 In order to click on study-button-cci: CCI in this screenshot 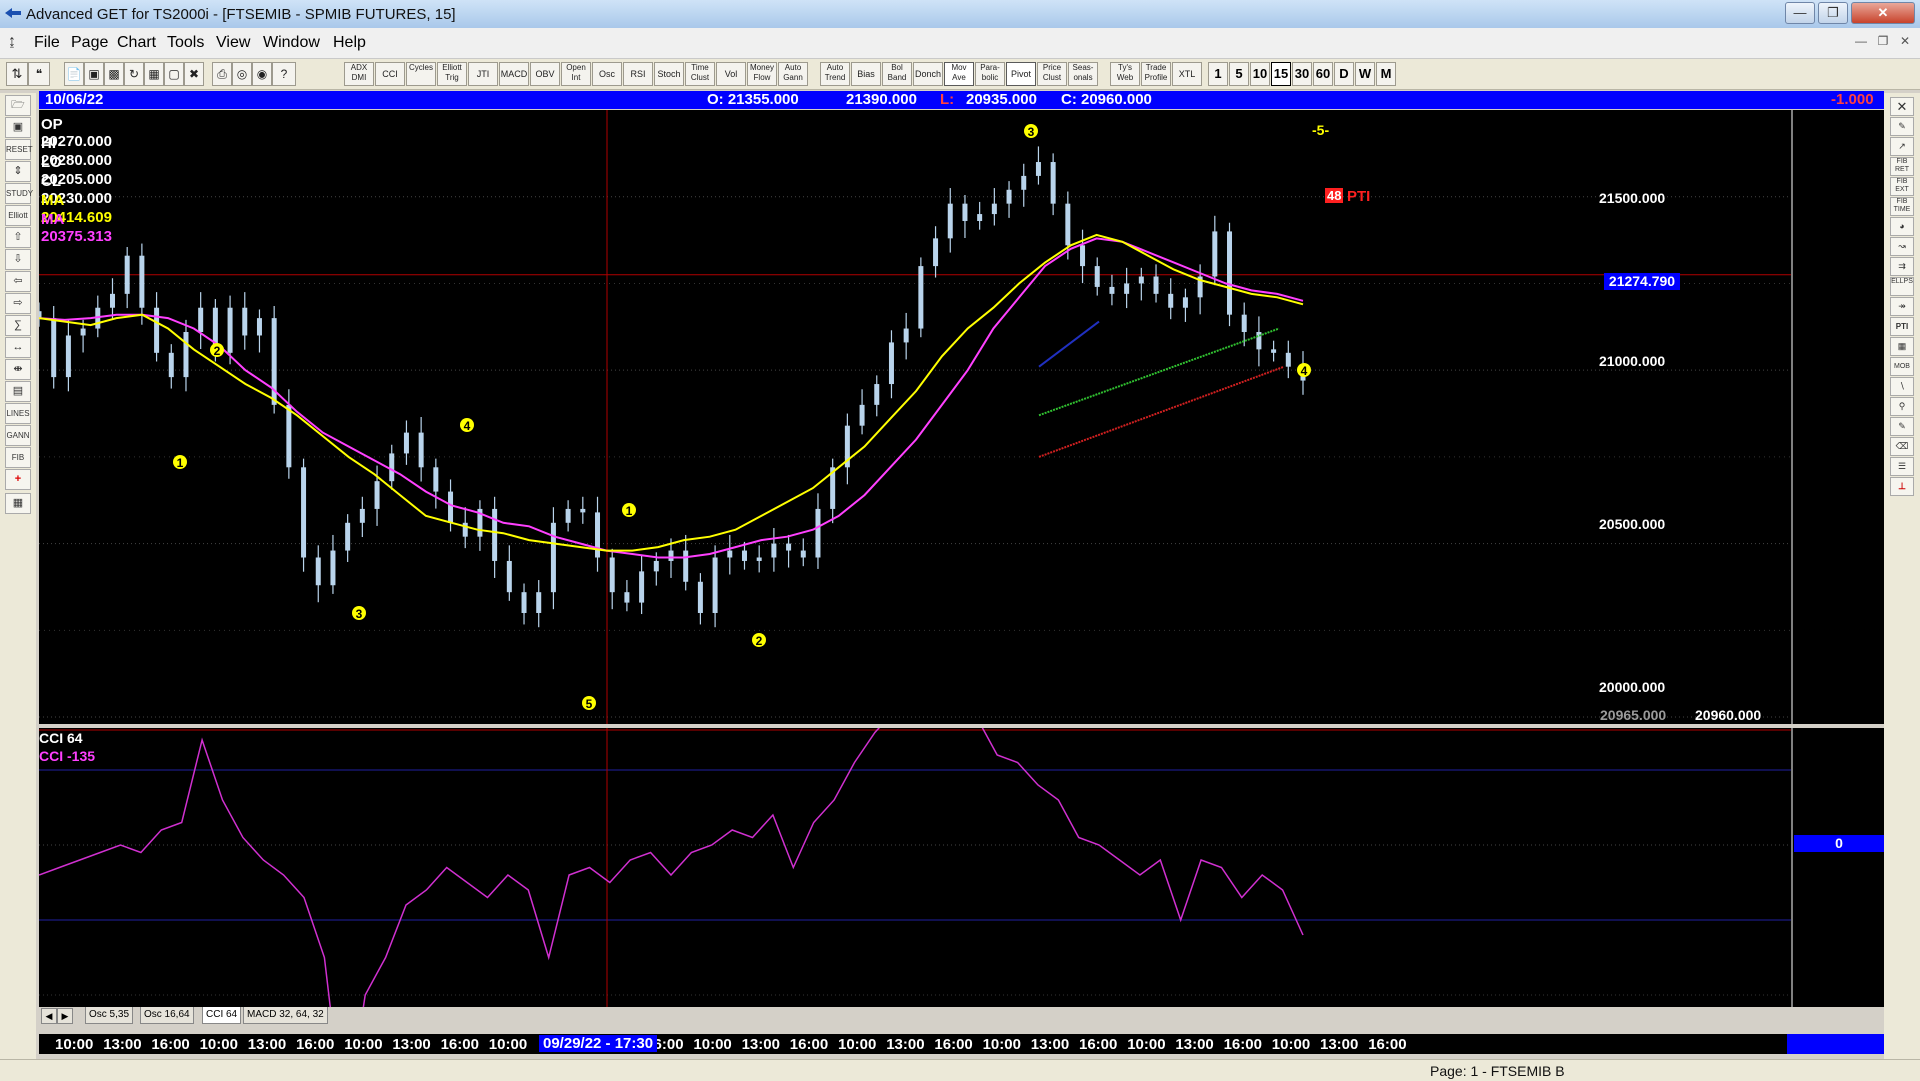, I will do `click(390, 74)`.